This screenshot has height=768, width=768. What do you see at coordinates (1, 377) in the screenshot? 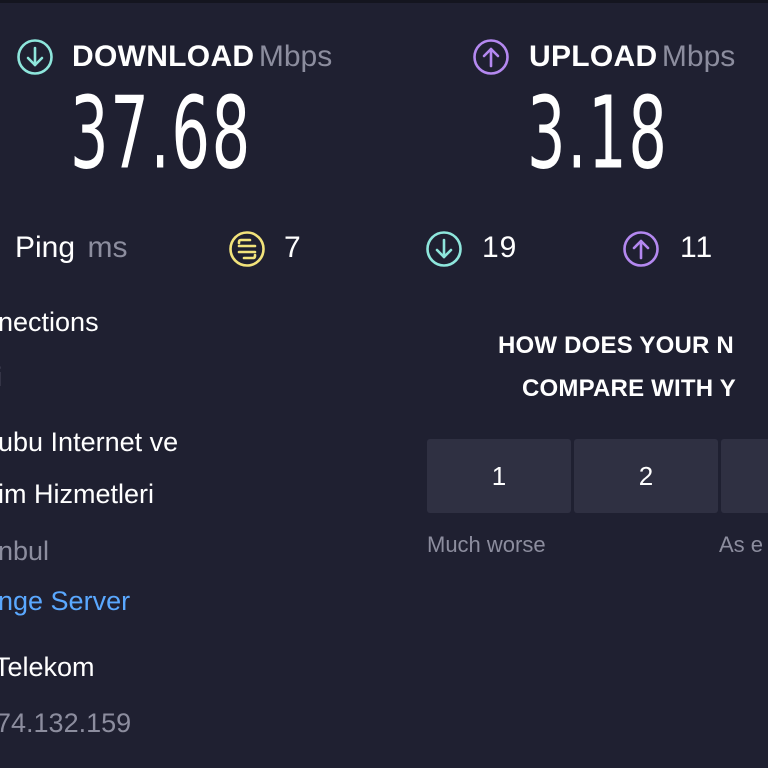
I see `connections-value: i` at bounding box center [1, 377].